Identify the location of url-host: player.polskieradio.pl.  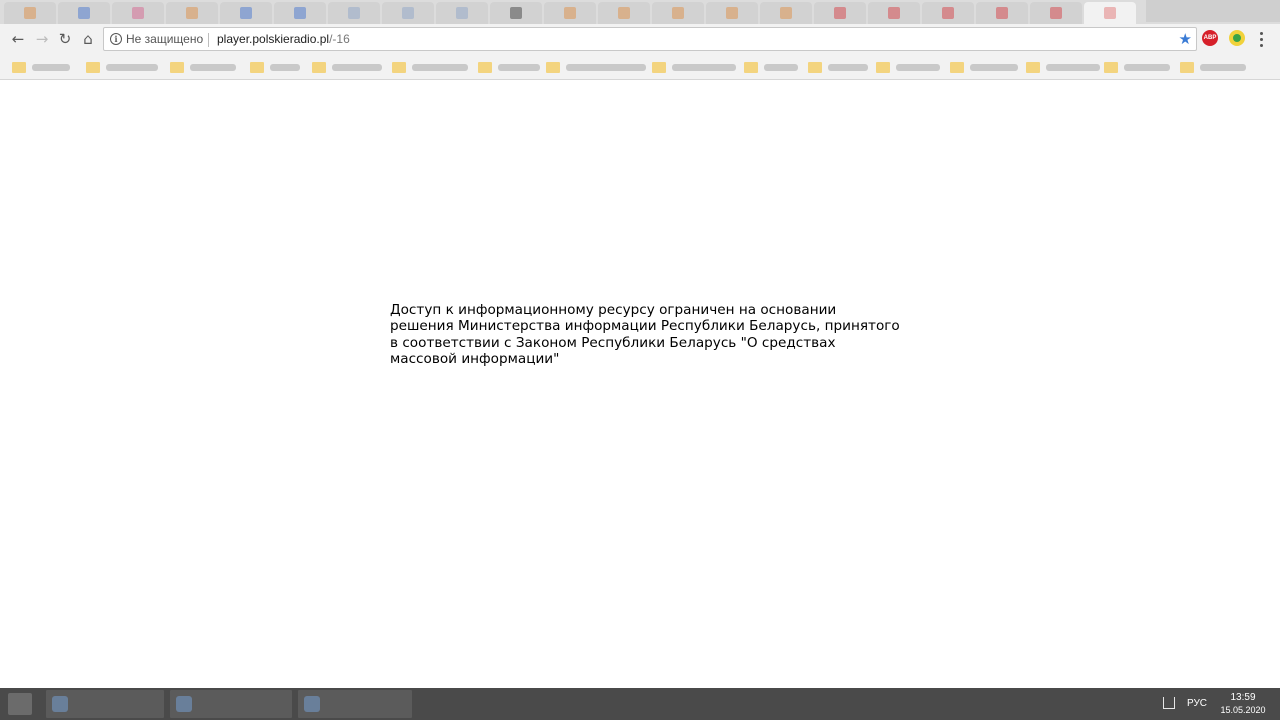
(273, 39).